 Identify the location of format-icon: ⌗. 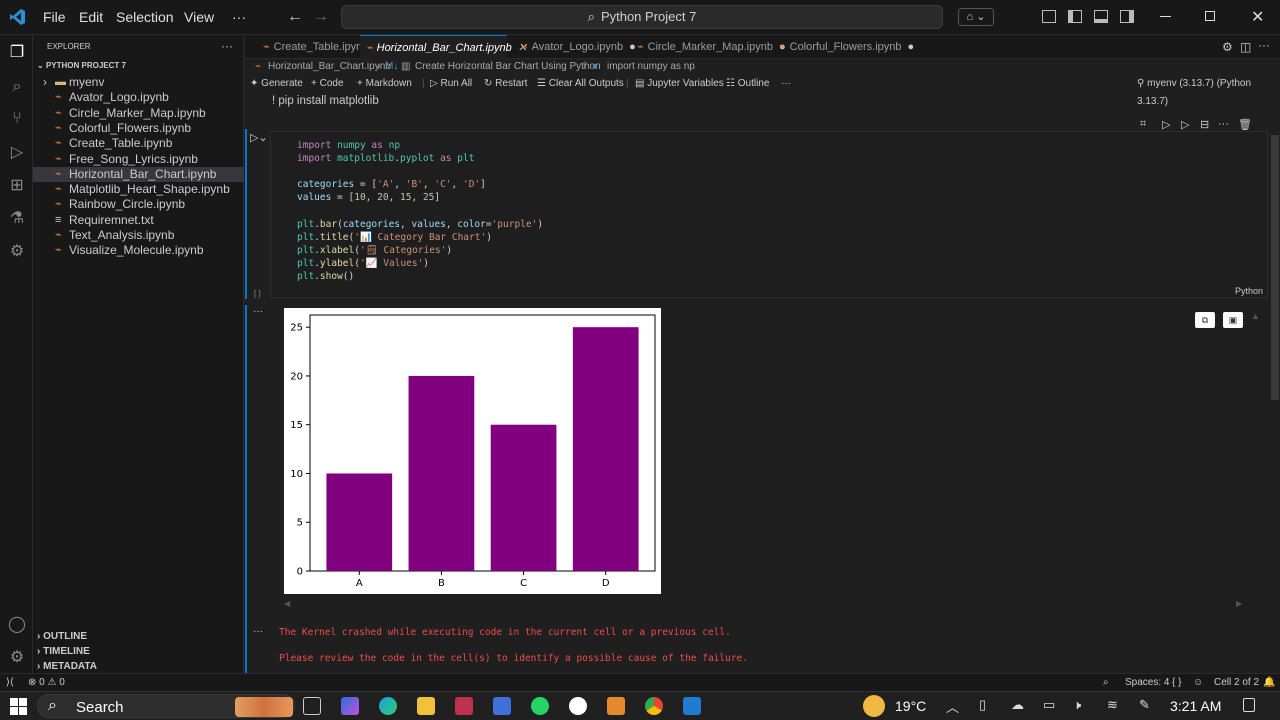
(1143, 124).